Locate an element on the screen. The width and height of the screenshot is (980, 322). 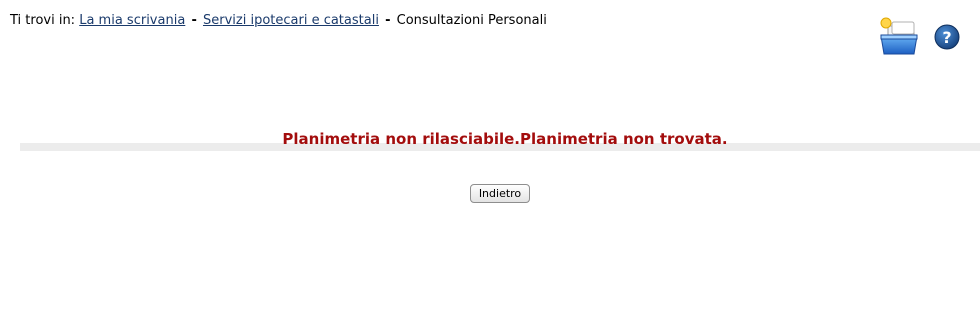
toolbar-icons: ? is located at coordinates (919, 36).